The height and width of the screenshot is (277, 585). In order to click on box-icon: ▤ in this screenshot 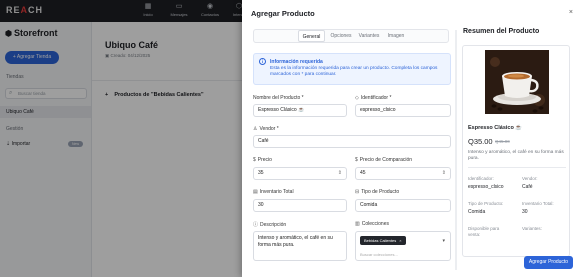, I will do `click(255, 192)`.